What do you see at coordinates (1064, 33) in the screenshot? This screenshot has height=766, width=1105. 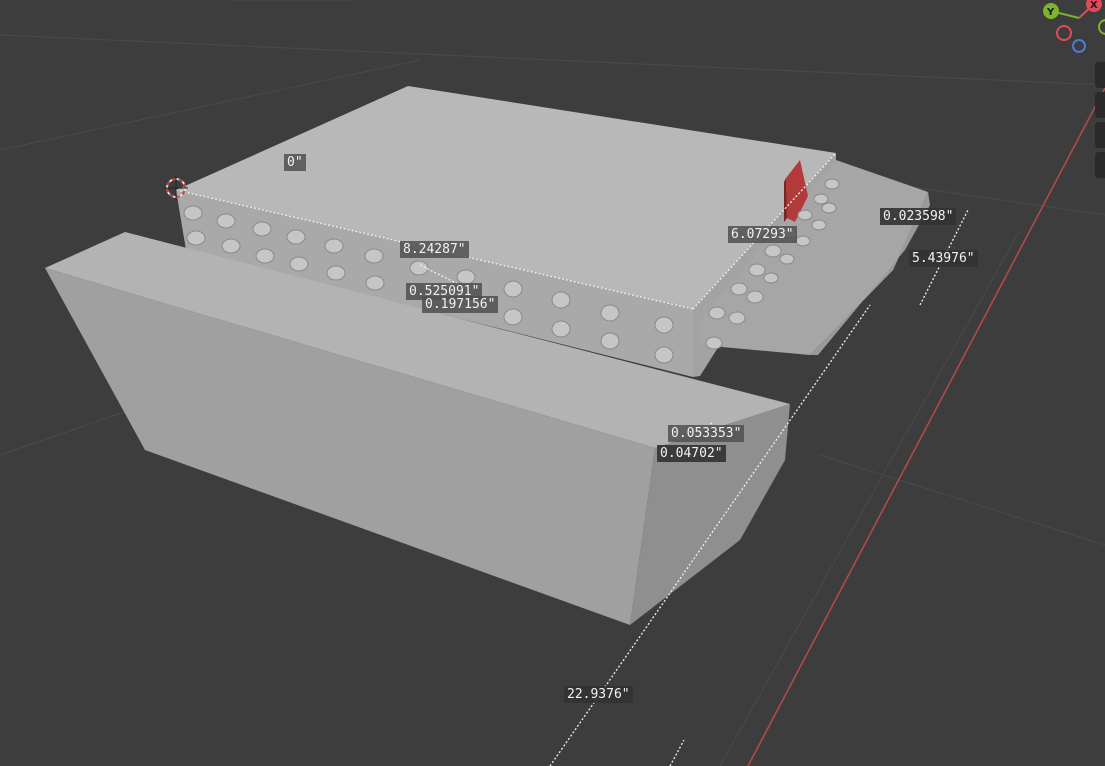 I see `gizmo-neg-x-icon` at bounding box center [1064, 33].